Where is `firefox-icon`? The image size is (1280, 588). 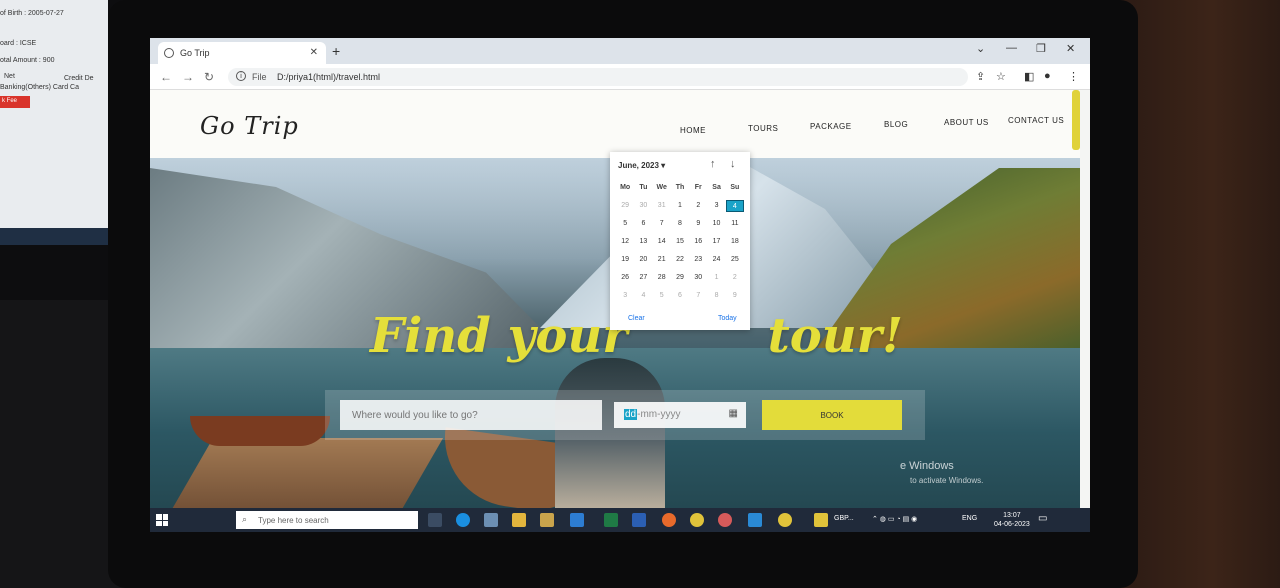
firefox-icon is located at coordinates (669, 520).